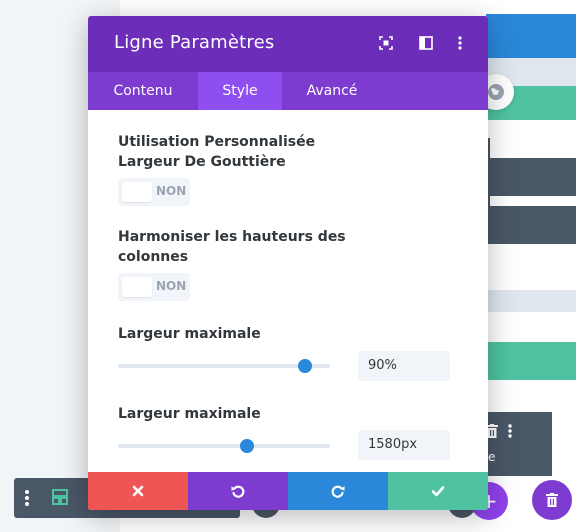 This screenshot has height=532, width=576. I want to click on more-options-icon, so click(460, 43).